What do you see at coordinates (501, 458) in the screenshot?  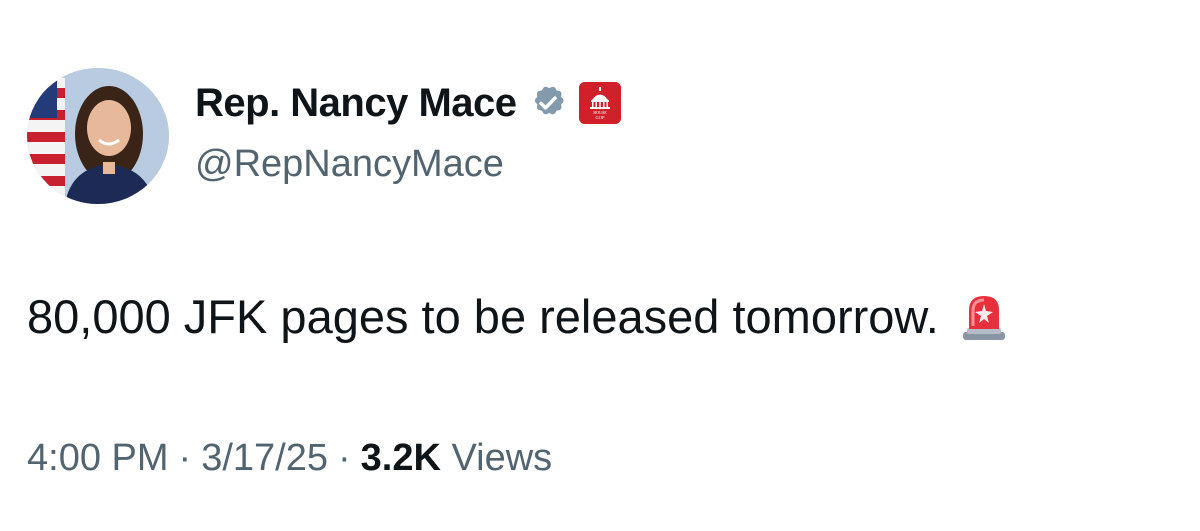 I see `views-label: Views` at bounding box center [501, 458].